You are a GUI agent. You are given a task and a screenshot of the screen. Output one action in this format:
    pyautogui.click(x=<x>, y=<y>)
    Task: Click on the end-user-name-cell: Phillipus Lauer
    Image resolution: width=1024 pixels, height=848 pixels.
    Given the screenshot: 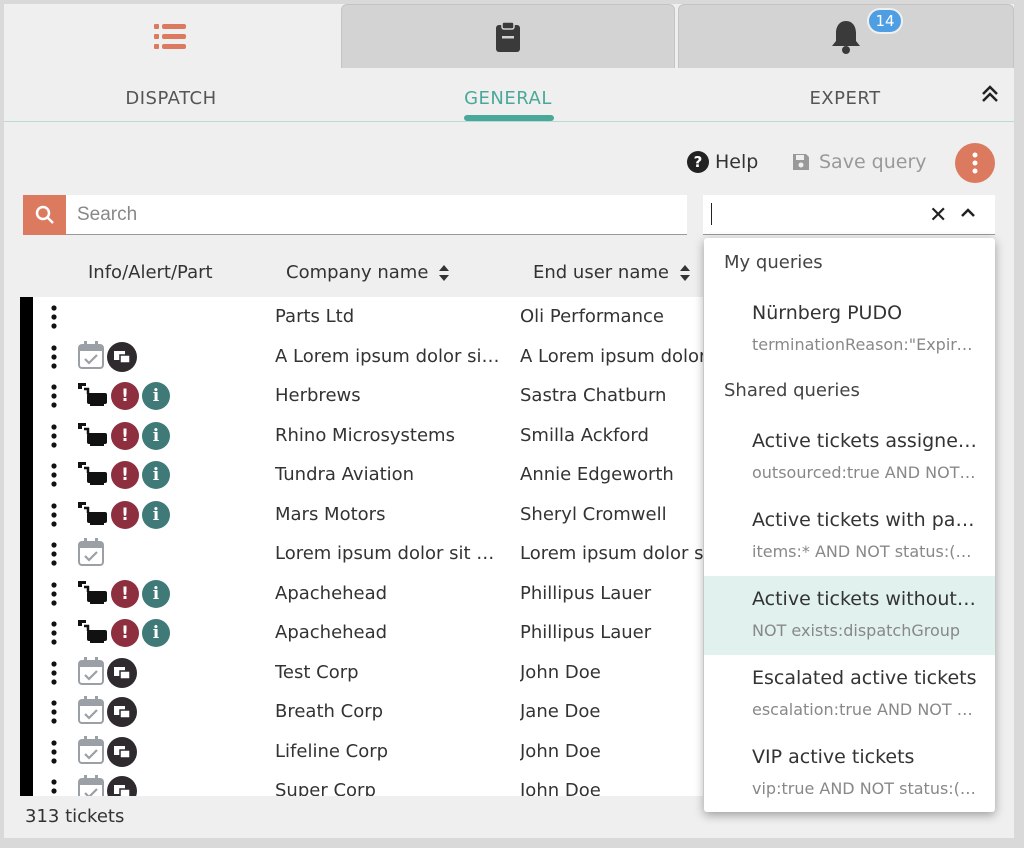 What is the action you would take?
    pyautogui.click(x=586, y=593)
    